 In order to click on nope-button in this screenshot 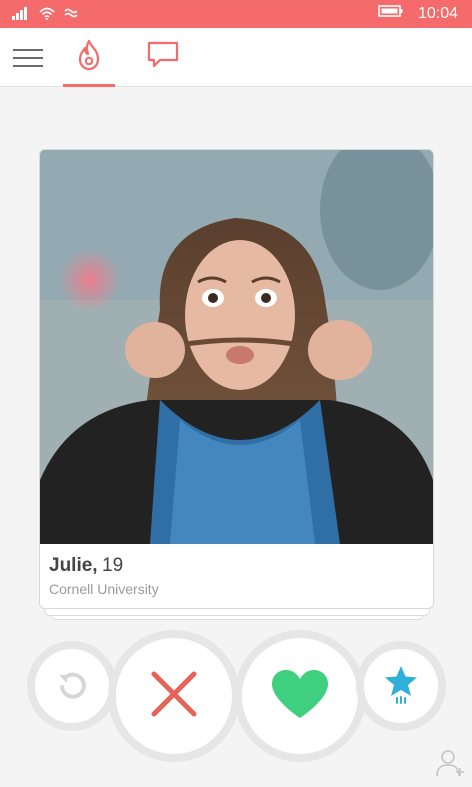, I will do `click(174, 696)`.